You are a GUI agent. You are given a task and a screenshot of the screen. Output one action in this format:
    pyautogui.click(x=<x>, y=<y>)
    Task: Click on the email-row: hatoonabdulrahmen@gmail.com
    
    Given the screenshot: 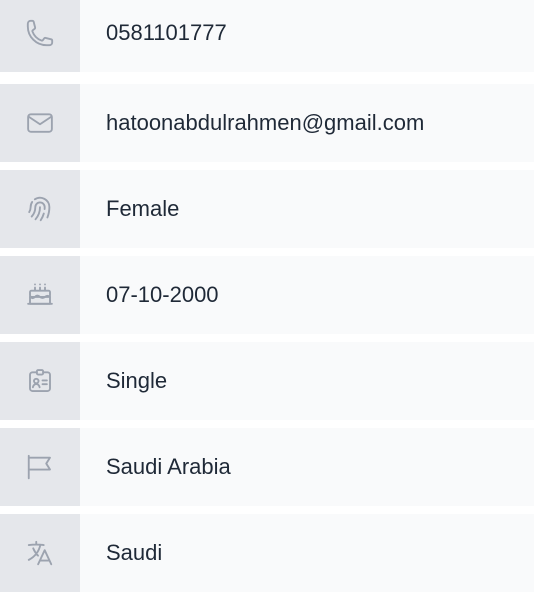 What is the action you would take?
    pyautogui.click(x=267, y=123)
    